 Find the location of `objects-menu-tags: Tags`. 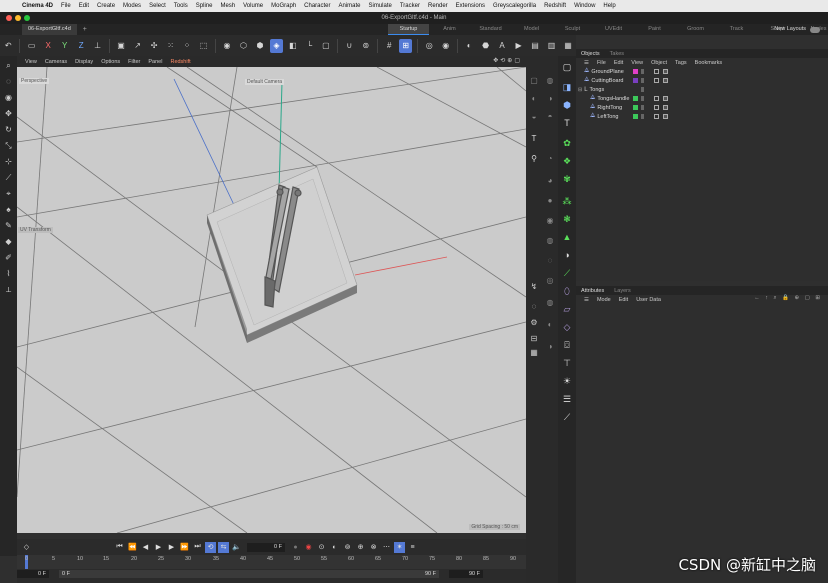

objects-menu-tags: Tags is located at coordinates (681, 63).